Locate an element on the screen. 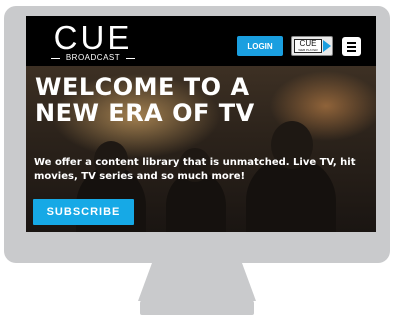  monitor-stand-neck is located at coordinates (197, 282).